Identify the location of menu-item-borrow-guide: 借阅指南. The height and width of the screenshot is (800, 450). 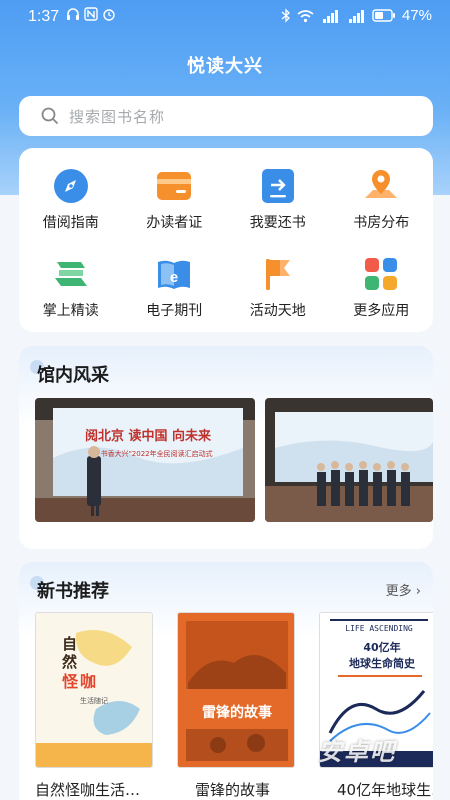
(71, 200).